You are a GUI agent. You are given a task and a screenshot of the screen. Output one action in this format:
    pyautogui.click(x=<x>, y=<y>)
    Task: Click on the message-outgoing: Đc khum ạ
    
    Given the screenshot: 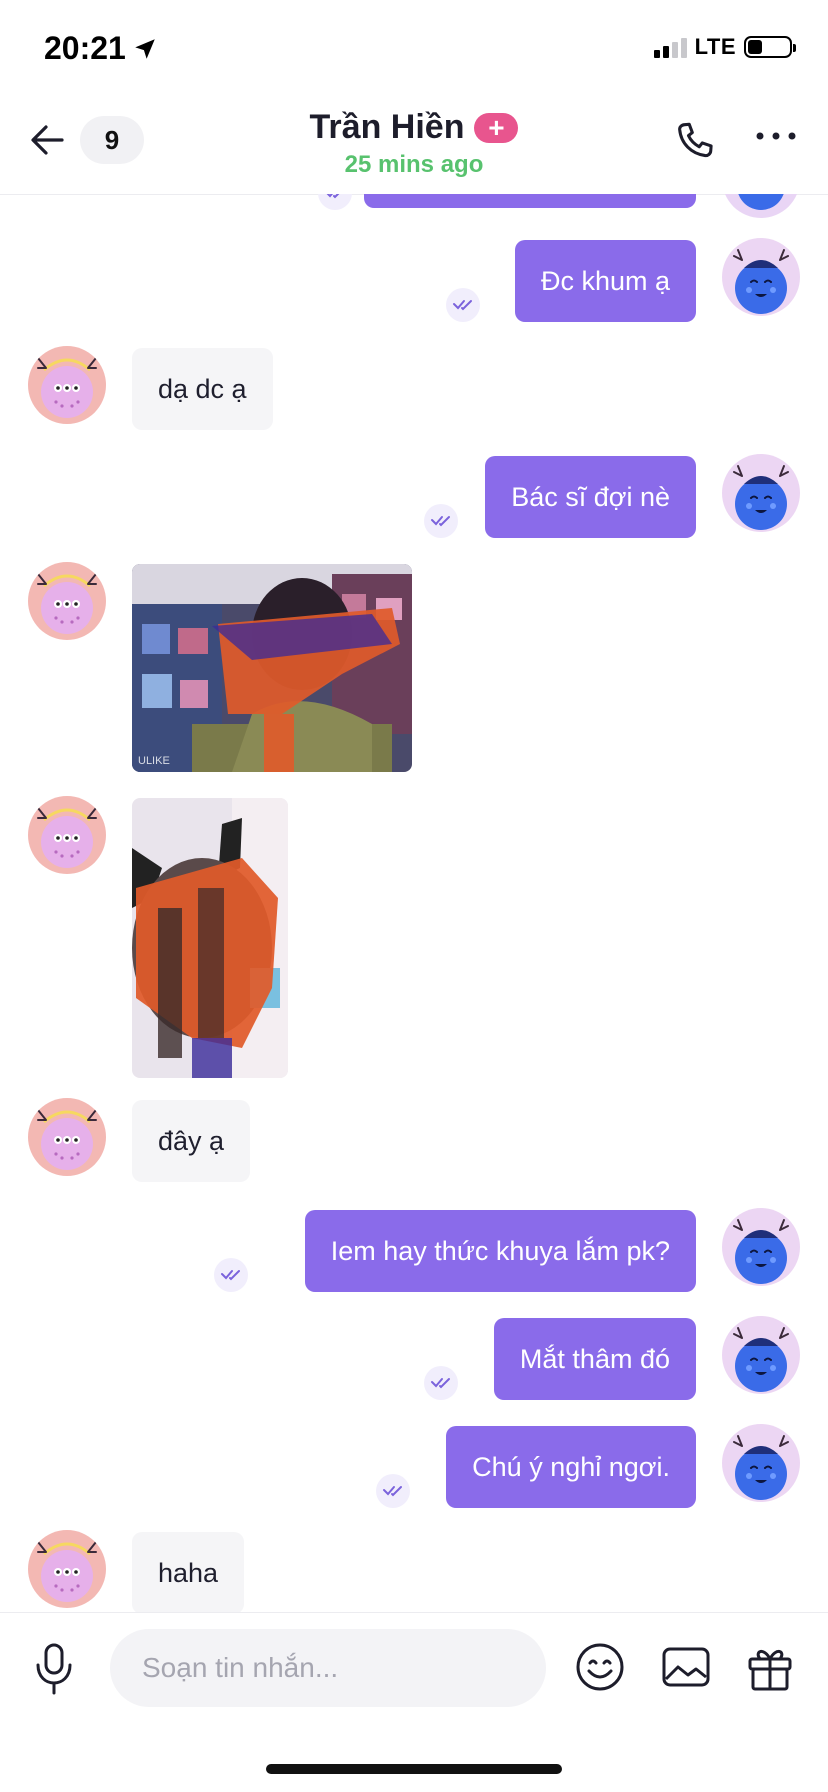 What is the action you would take?
    pyautogui.click(x=605, y=281)
    